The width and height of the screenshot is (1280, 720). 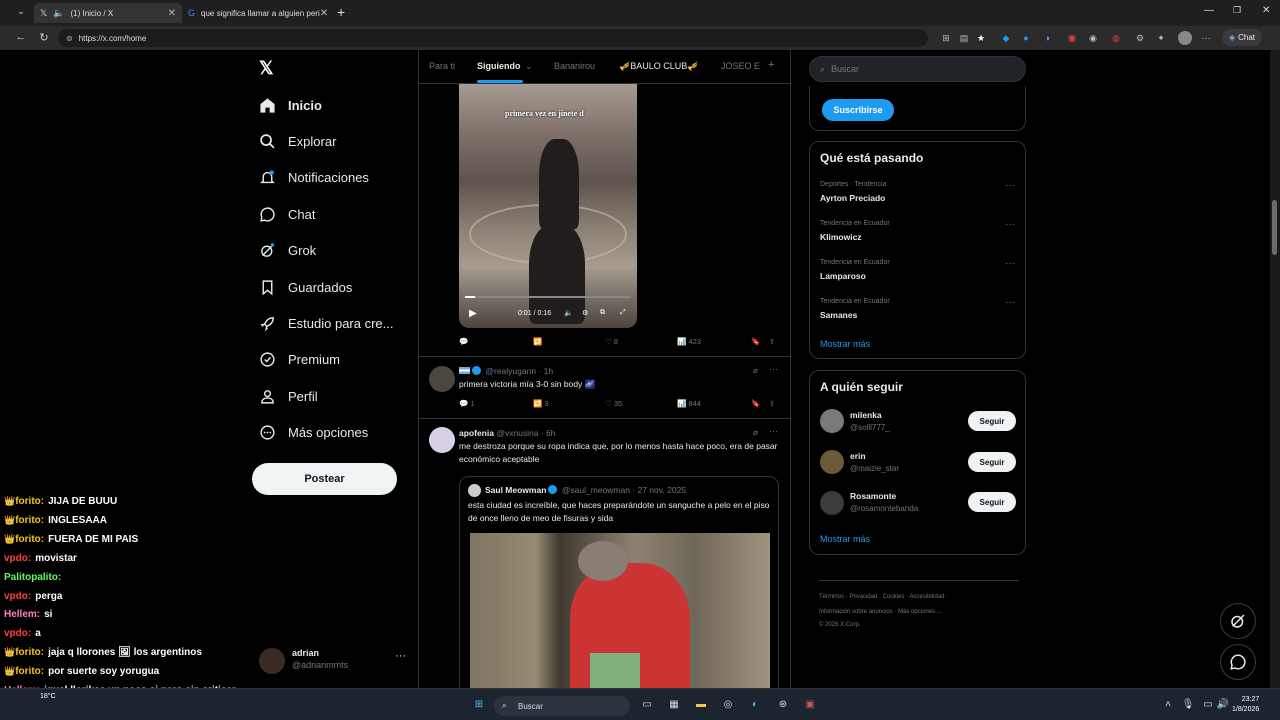 I want to click on extension-icon: ◍, so click(x=1116, y=38).